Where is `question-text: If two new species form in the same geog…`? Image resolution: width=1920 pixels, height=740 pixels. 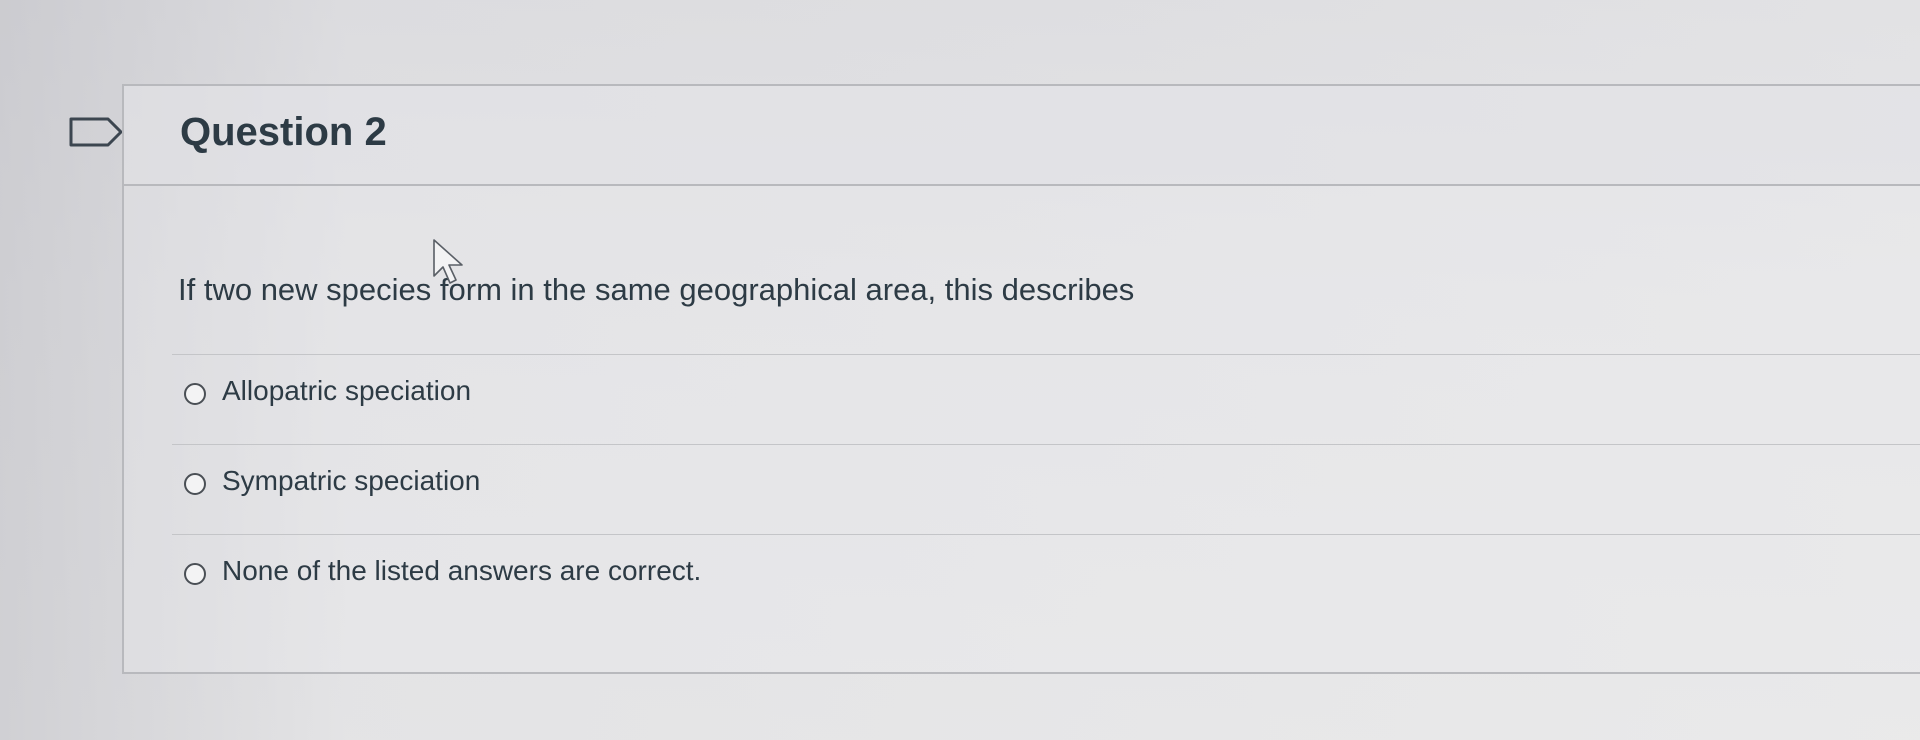
question-text: If two new species form in the same geog… is located at coordinates (656, 289).